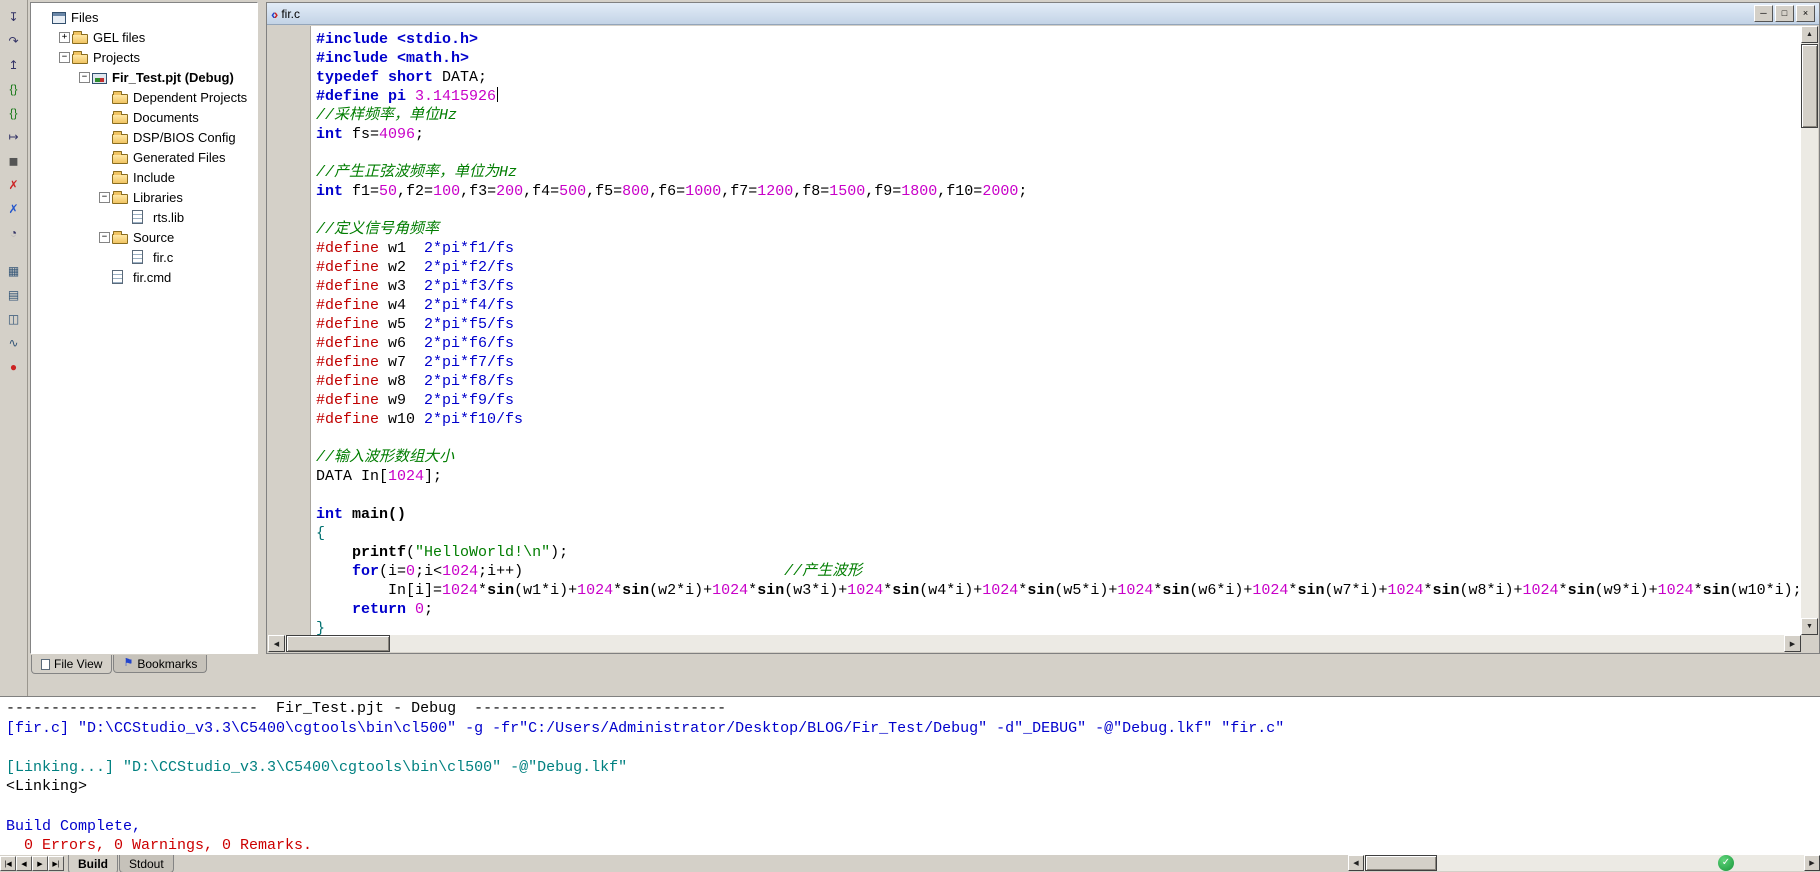 The width and height of the screenshot is (1820, 872). I want to click on tree-tab-label: Bookmarks, so click(167, 663).